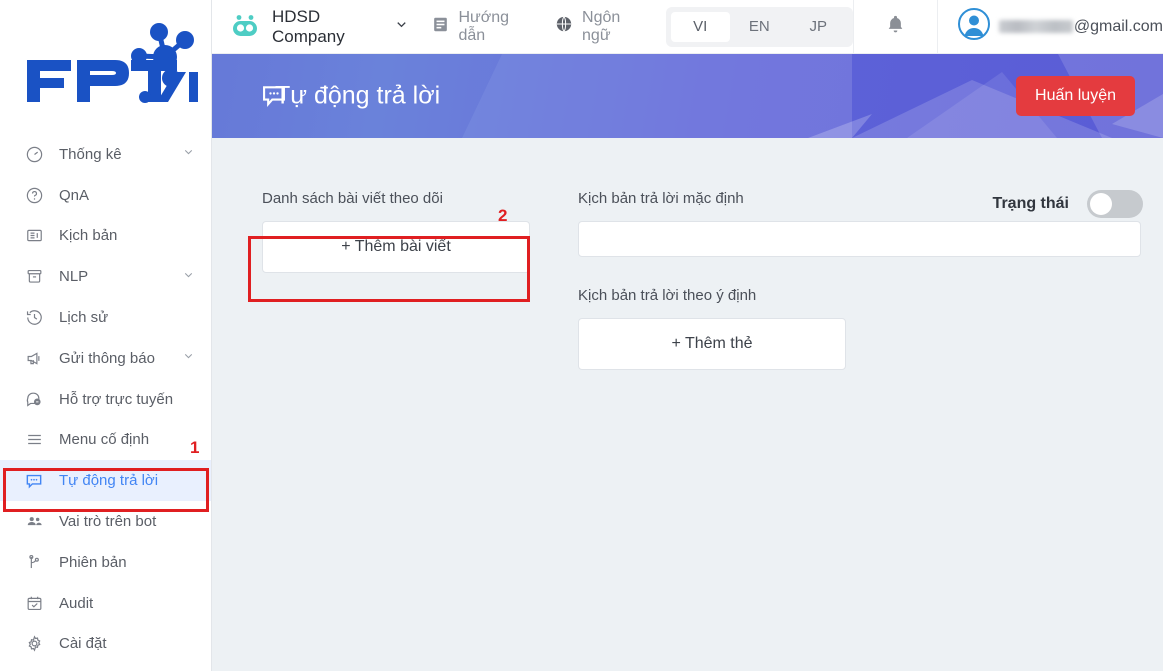 The height and width of the screenshot is (671, 1163). I want to click on sidebar-item-label: Vai trò trên bot, so click(108, 522).